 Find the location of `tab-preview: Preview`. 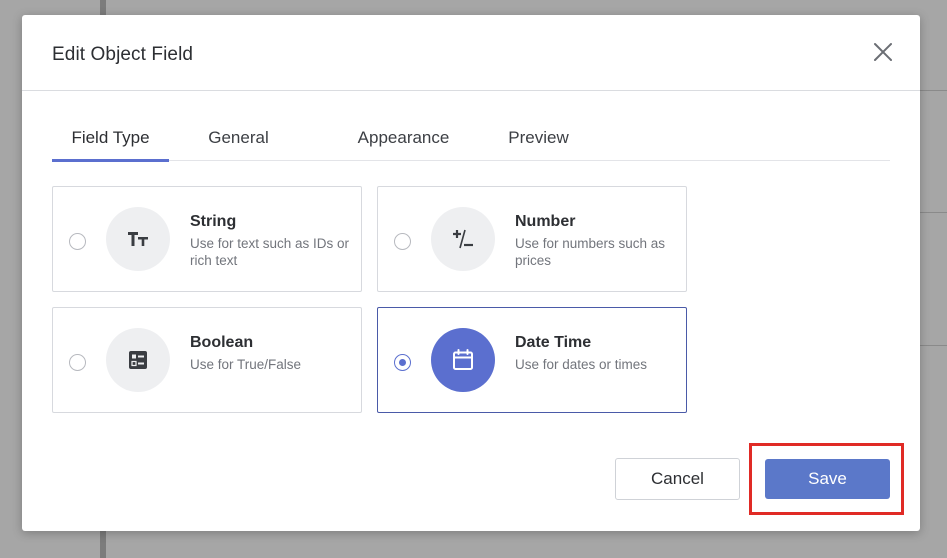

tab-preview: Preview is located at coordinates (538, 142).